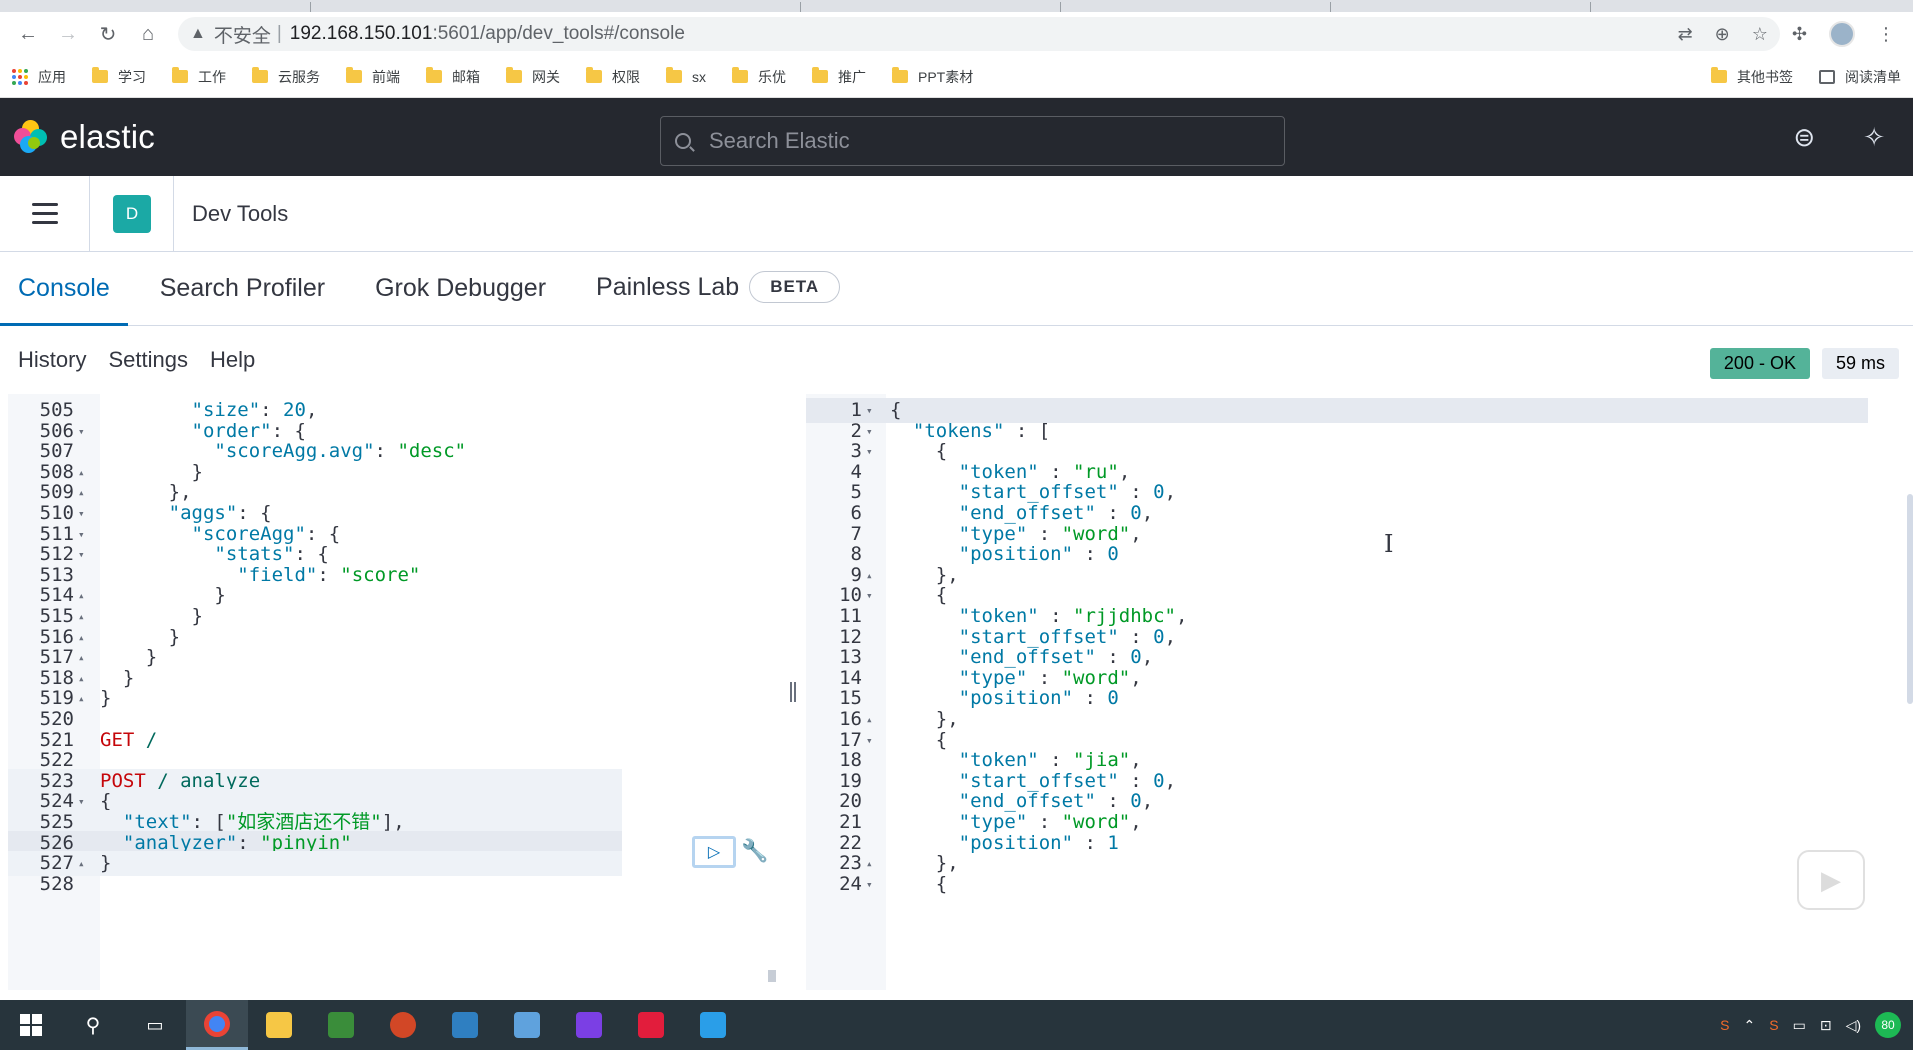  What do you see at coordinates (755, 851) in the screenshot?
I see `wrench-icon: 🔧` at bounding box center [755, 851].